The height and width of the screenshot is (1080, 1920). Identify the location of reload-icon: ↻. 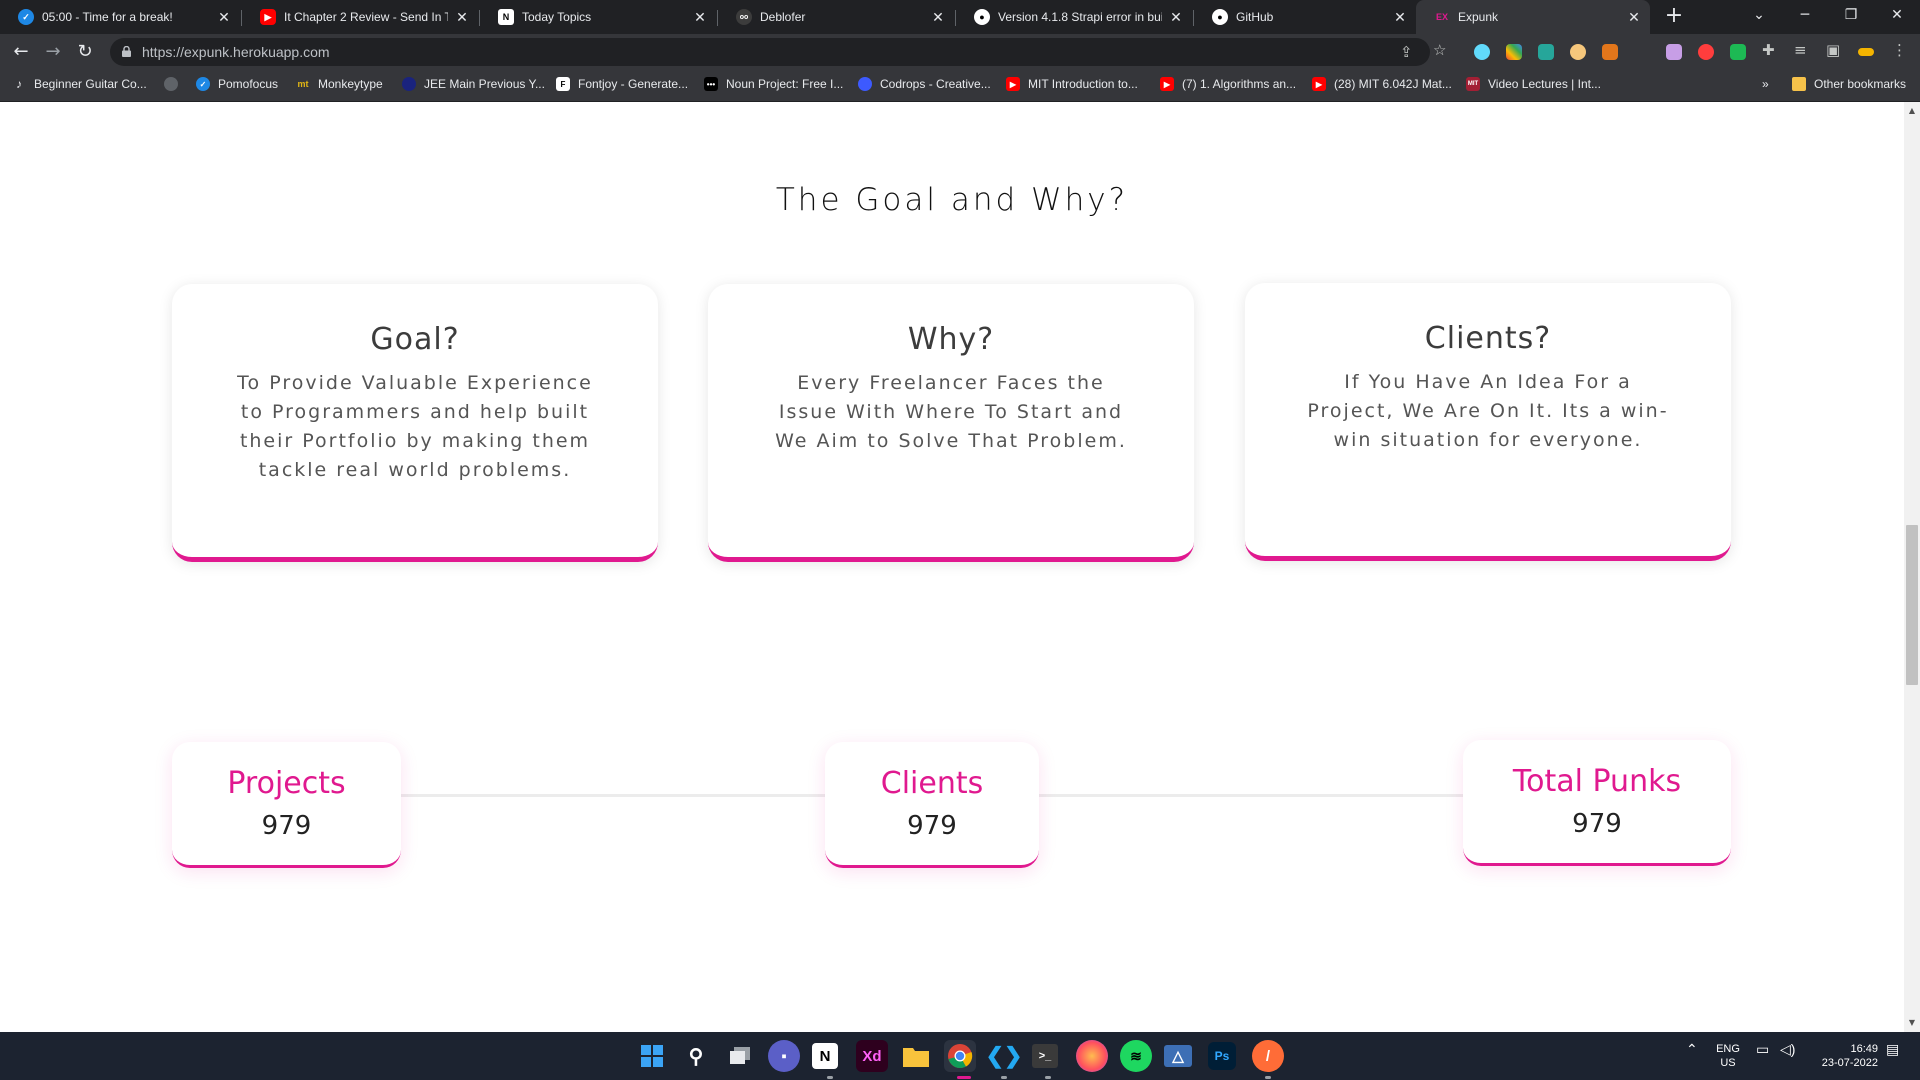
(85, 52).